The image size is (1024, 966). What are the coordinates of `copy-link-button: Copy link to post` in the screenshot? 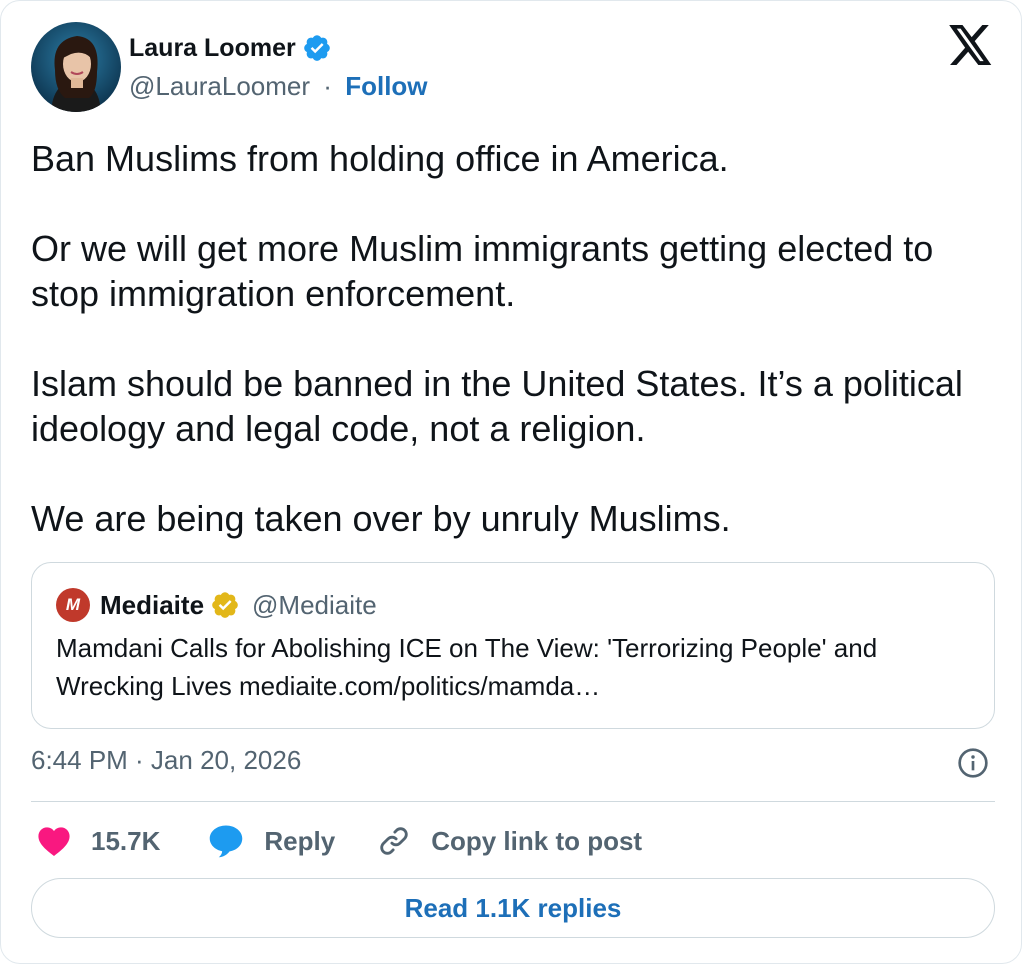 It's located at (509, 841).